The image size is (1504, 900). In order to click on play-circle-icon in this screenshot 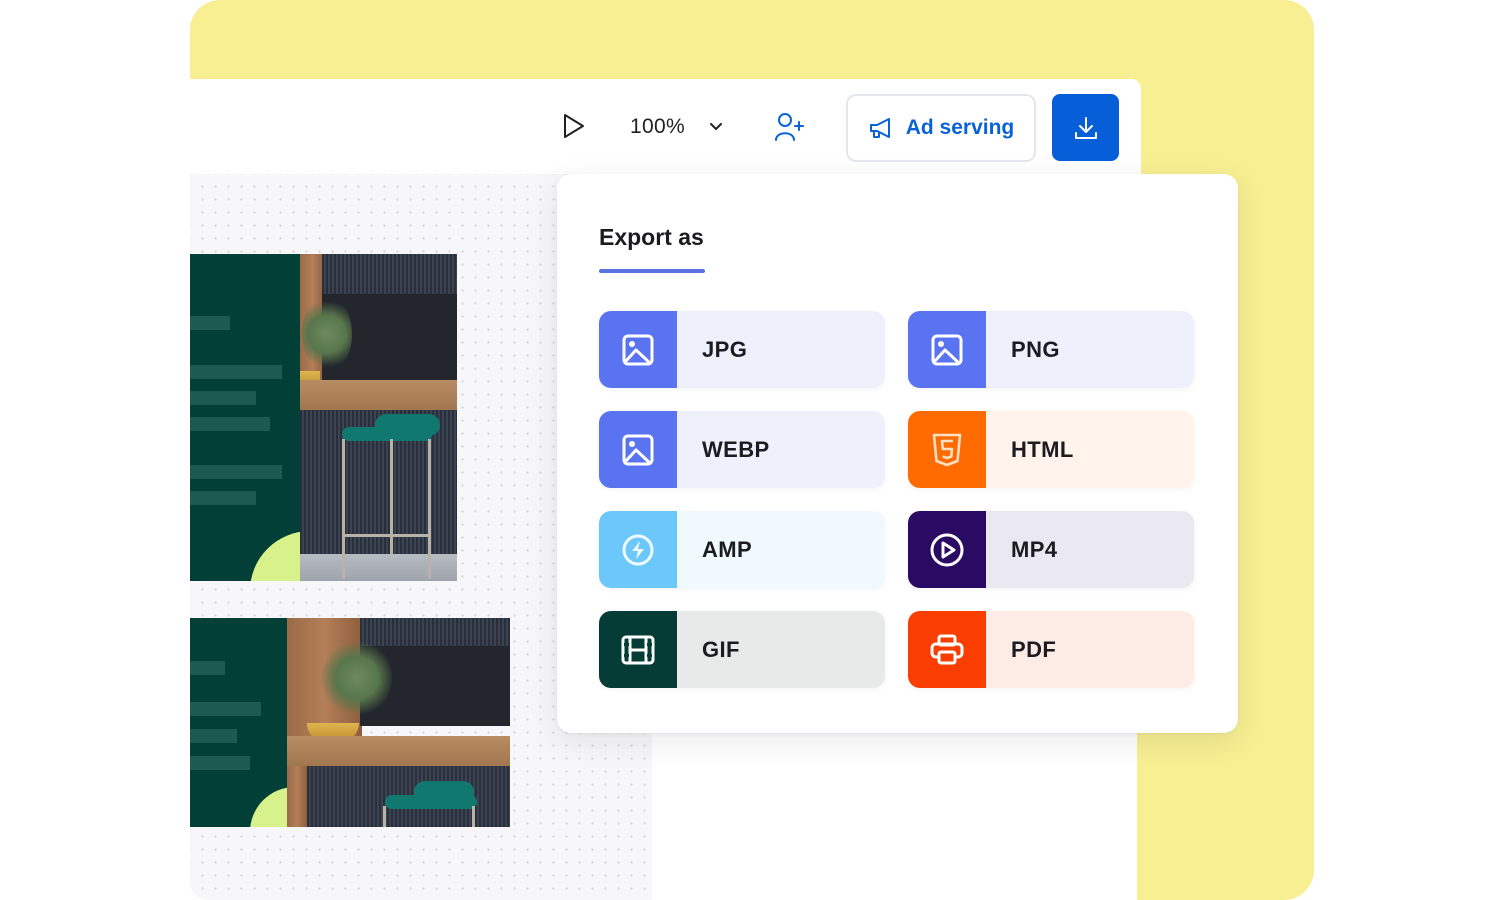, I will do `click(947, 549)`.